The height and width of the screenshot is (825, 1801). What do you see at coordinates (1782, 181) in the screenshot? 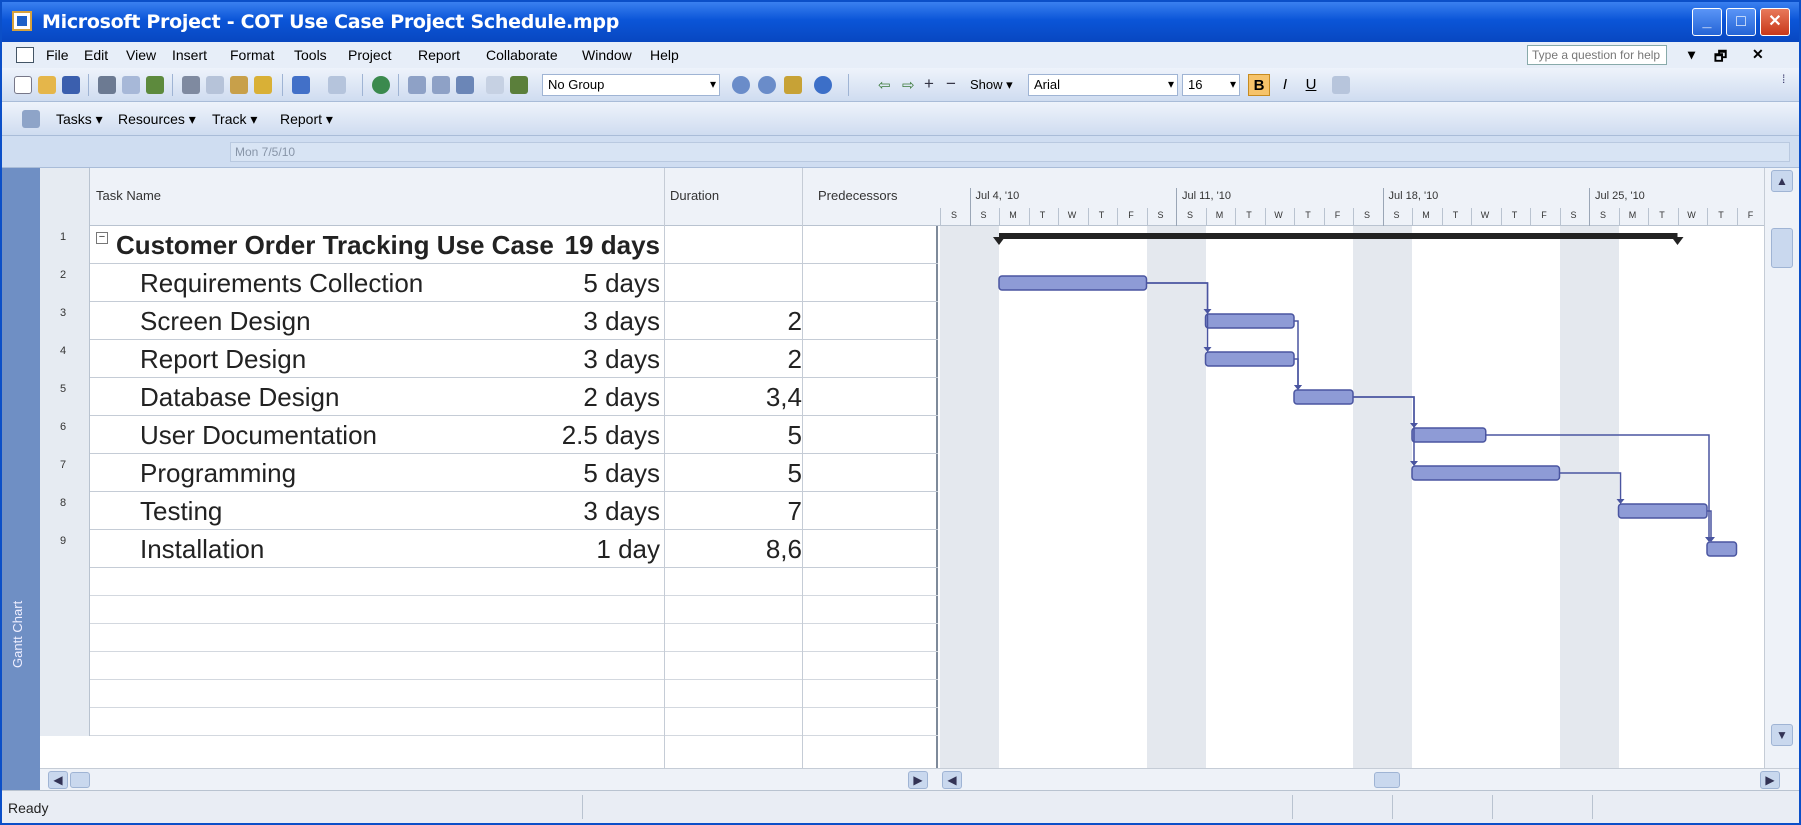
I see `scroll-up-icon: ▲` at bounding box center [1782, 181].